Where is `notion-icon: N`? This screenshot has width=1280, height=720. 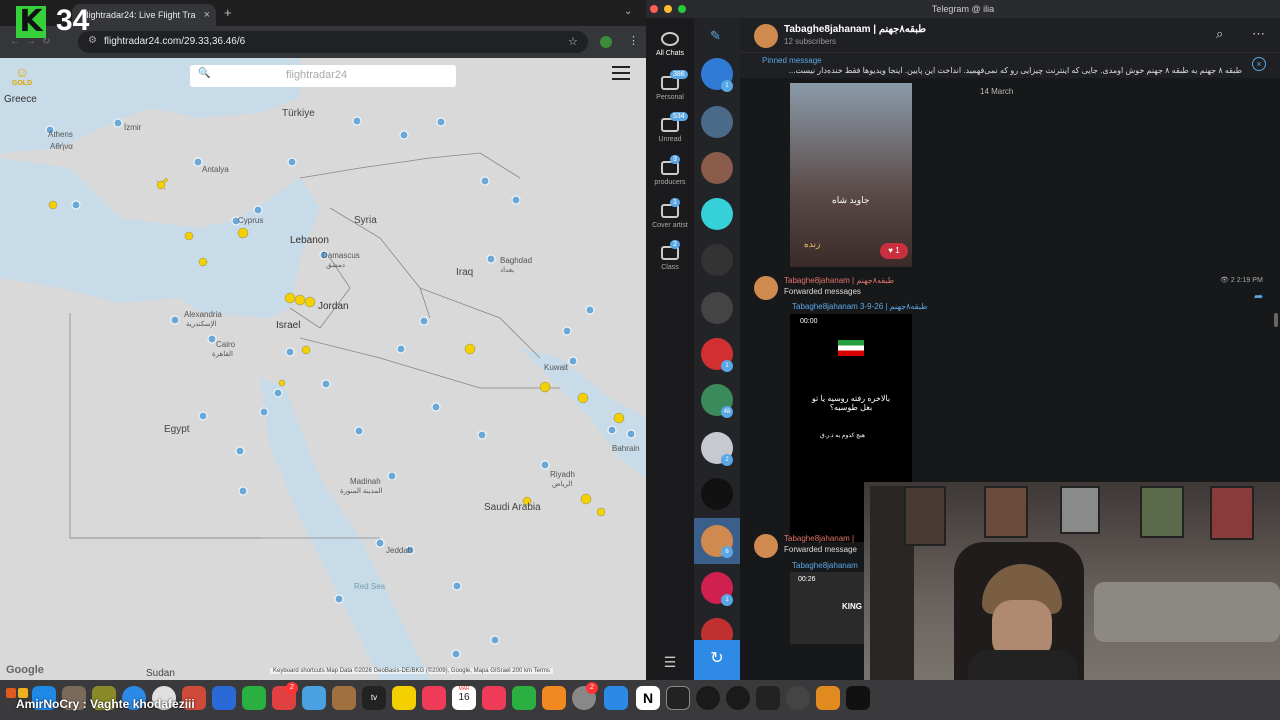 notion-icon: N is located at coordinates (648, 698).